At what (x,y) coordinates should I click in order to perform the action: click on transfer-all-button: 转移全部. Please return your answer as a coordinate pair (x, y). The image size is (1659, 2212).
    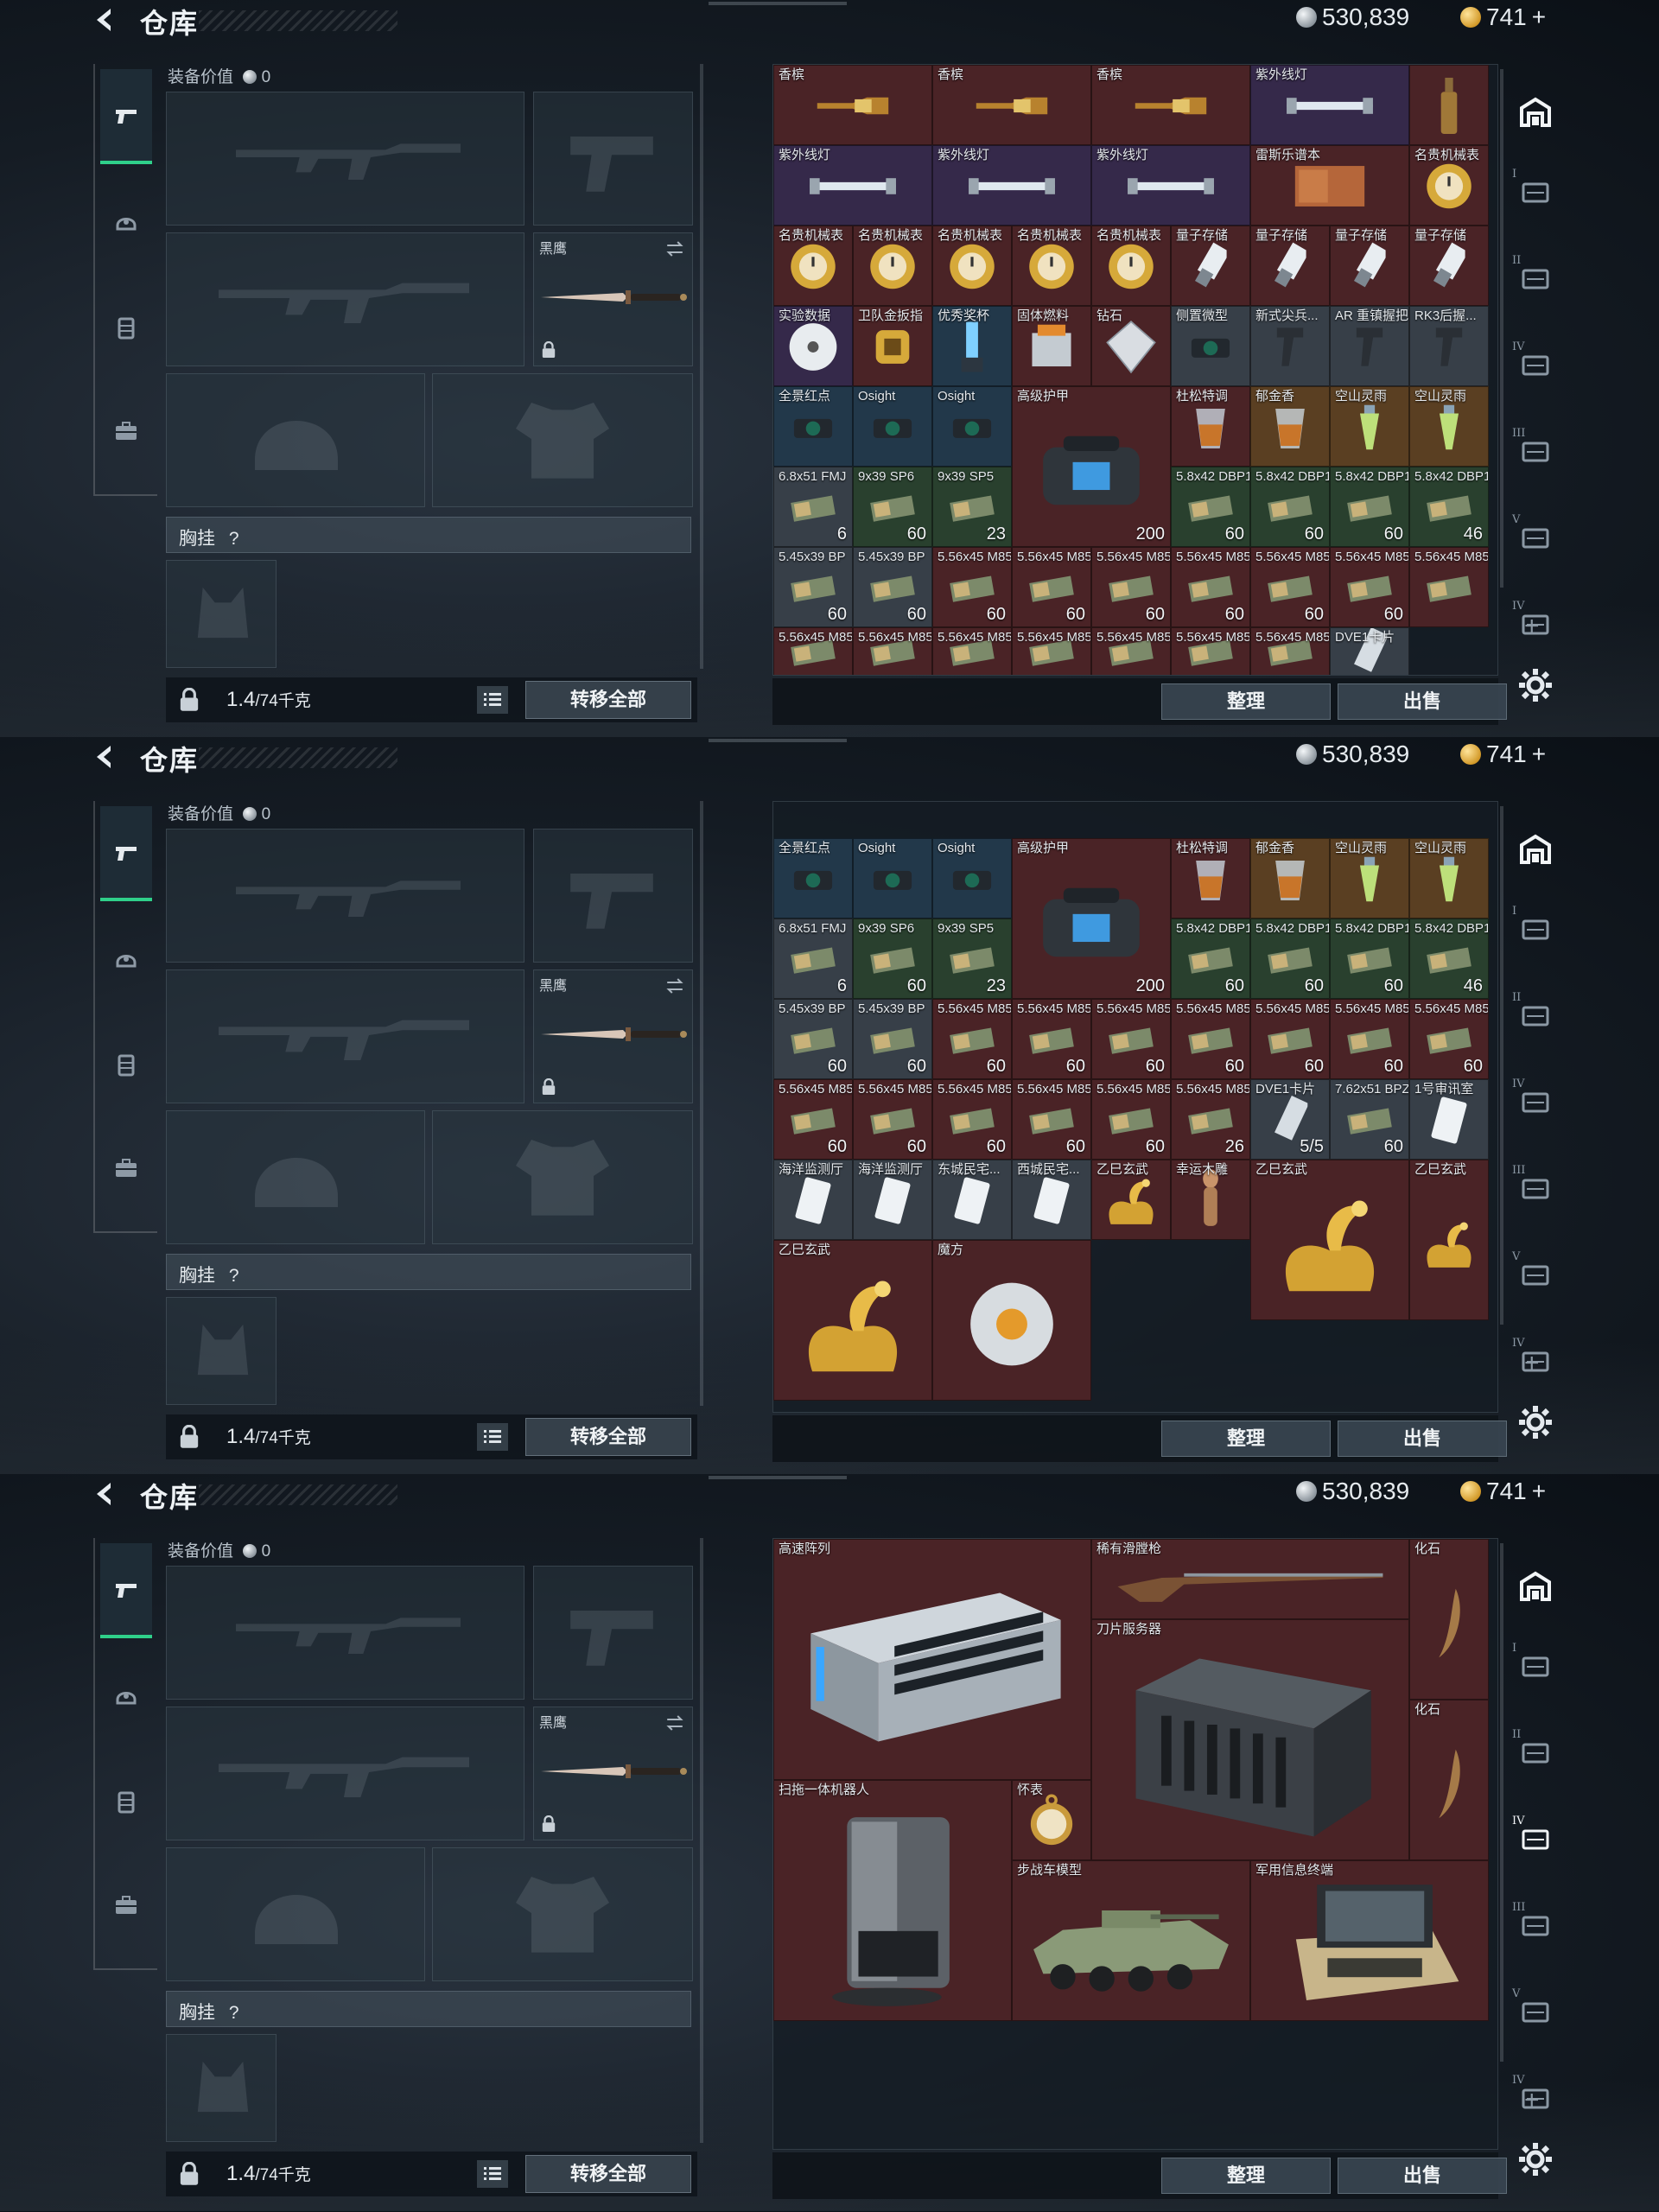
    Looking at the image, I should click on (608, 2174).